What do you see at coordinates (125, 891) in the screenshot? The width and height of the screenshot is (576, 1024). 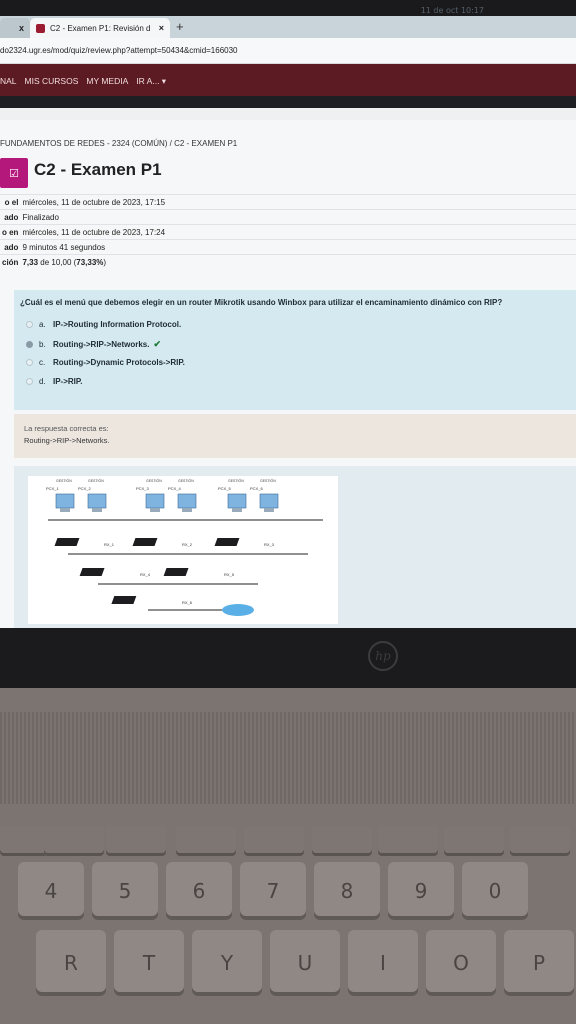 I see `key-5: 5` at bounding box center [125, 891].